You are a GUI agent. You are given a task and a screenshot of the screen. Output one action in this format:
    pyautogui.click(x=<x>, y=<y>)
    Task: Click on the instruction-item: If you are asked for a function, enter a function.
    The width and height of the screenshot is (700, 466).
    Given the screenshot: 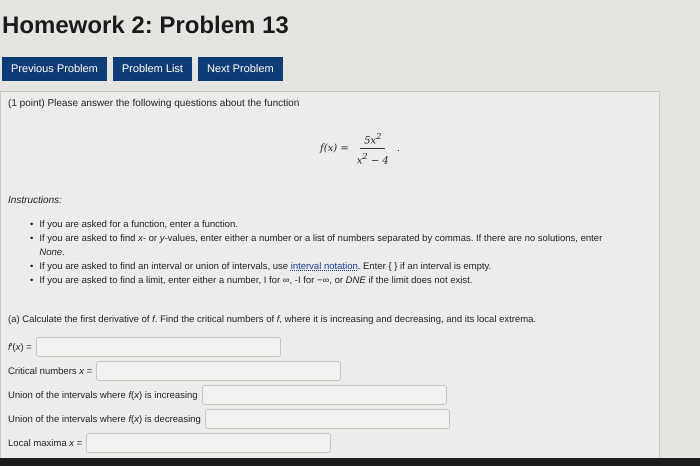 What is the action you would take?
    pyautogui.click(x=138, y=225)
    